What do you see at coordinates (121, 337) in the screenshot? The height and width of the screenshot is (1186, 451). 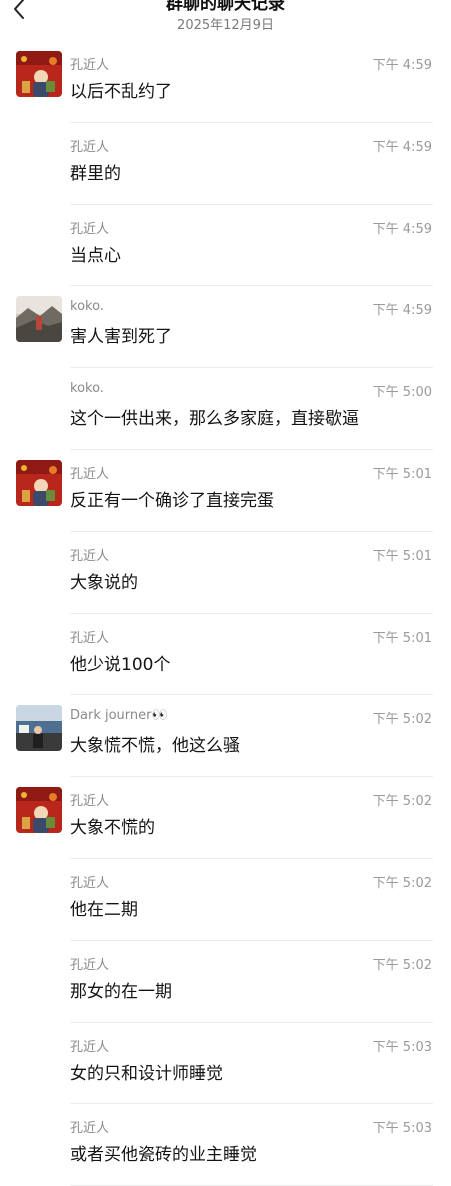 I see `message-text: 害人害到死了` at bounding box center [121, 337].